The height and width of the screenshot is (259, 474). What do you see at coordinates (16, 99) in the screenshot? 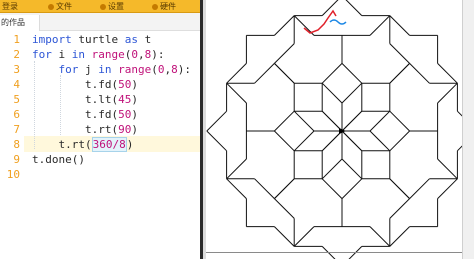
I see `line-number: 5` at bounding box center [16, 99].